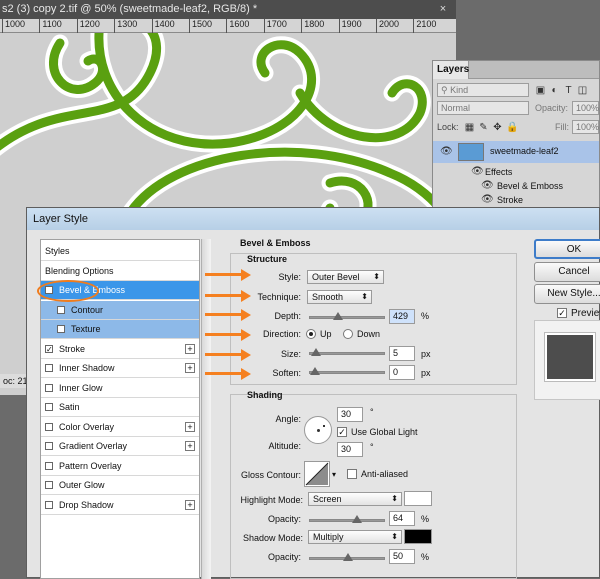 The height and width of the screenshot is (579, 600). I want to click on effects-eye-icon: 👁, so click(477, 171).